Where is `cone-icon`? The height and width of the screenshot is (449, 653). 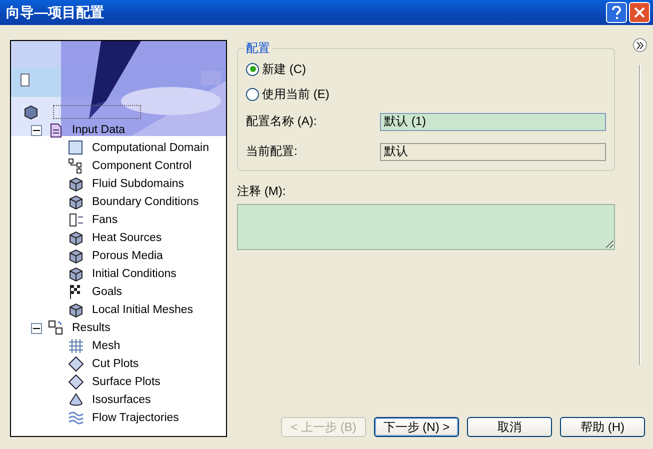
cone-icon is located at coordinates (76, 400).